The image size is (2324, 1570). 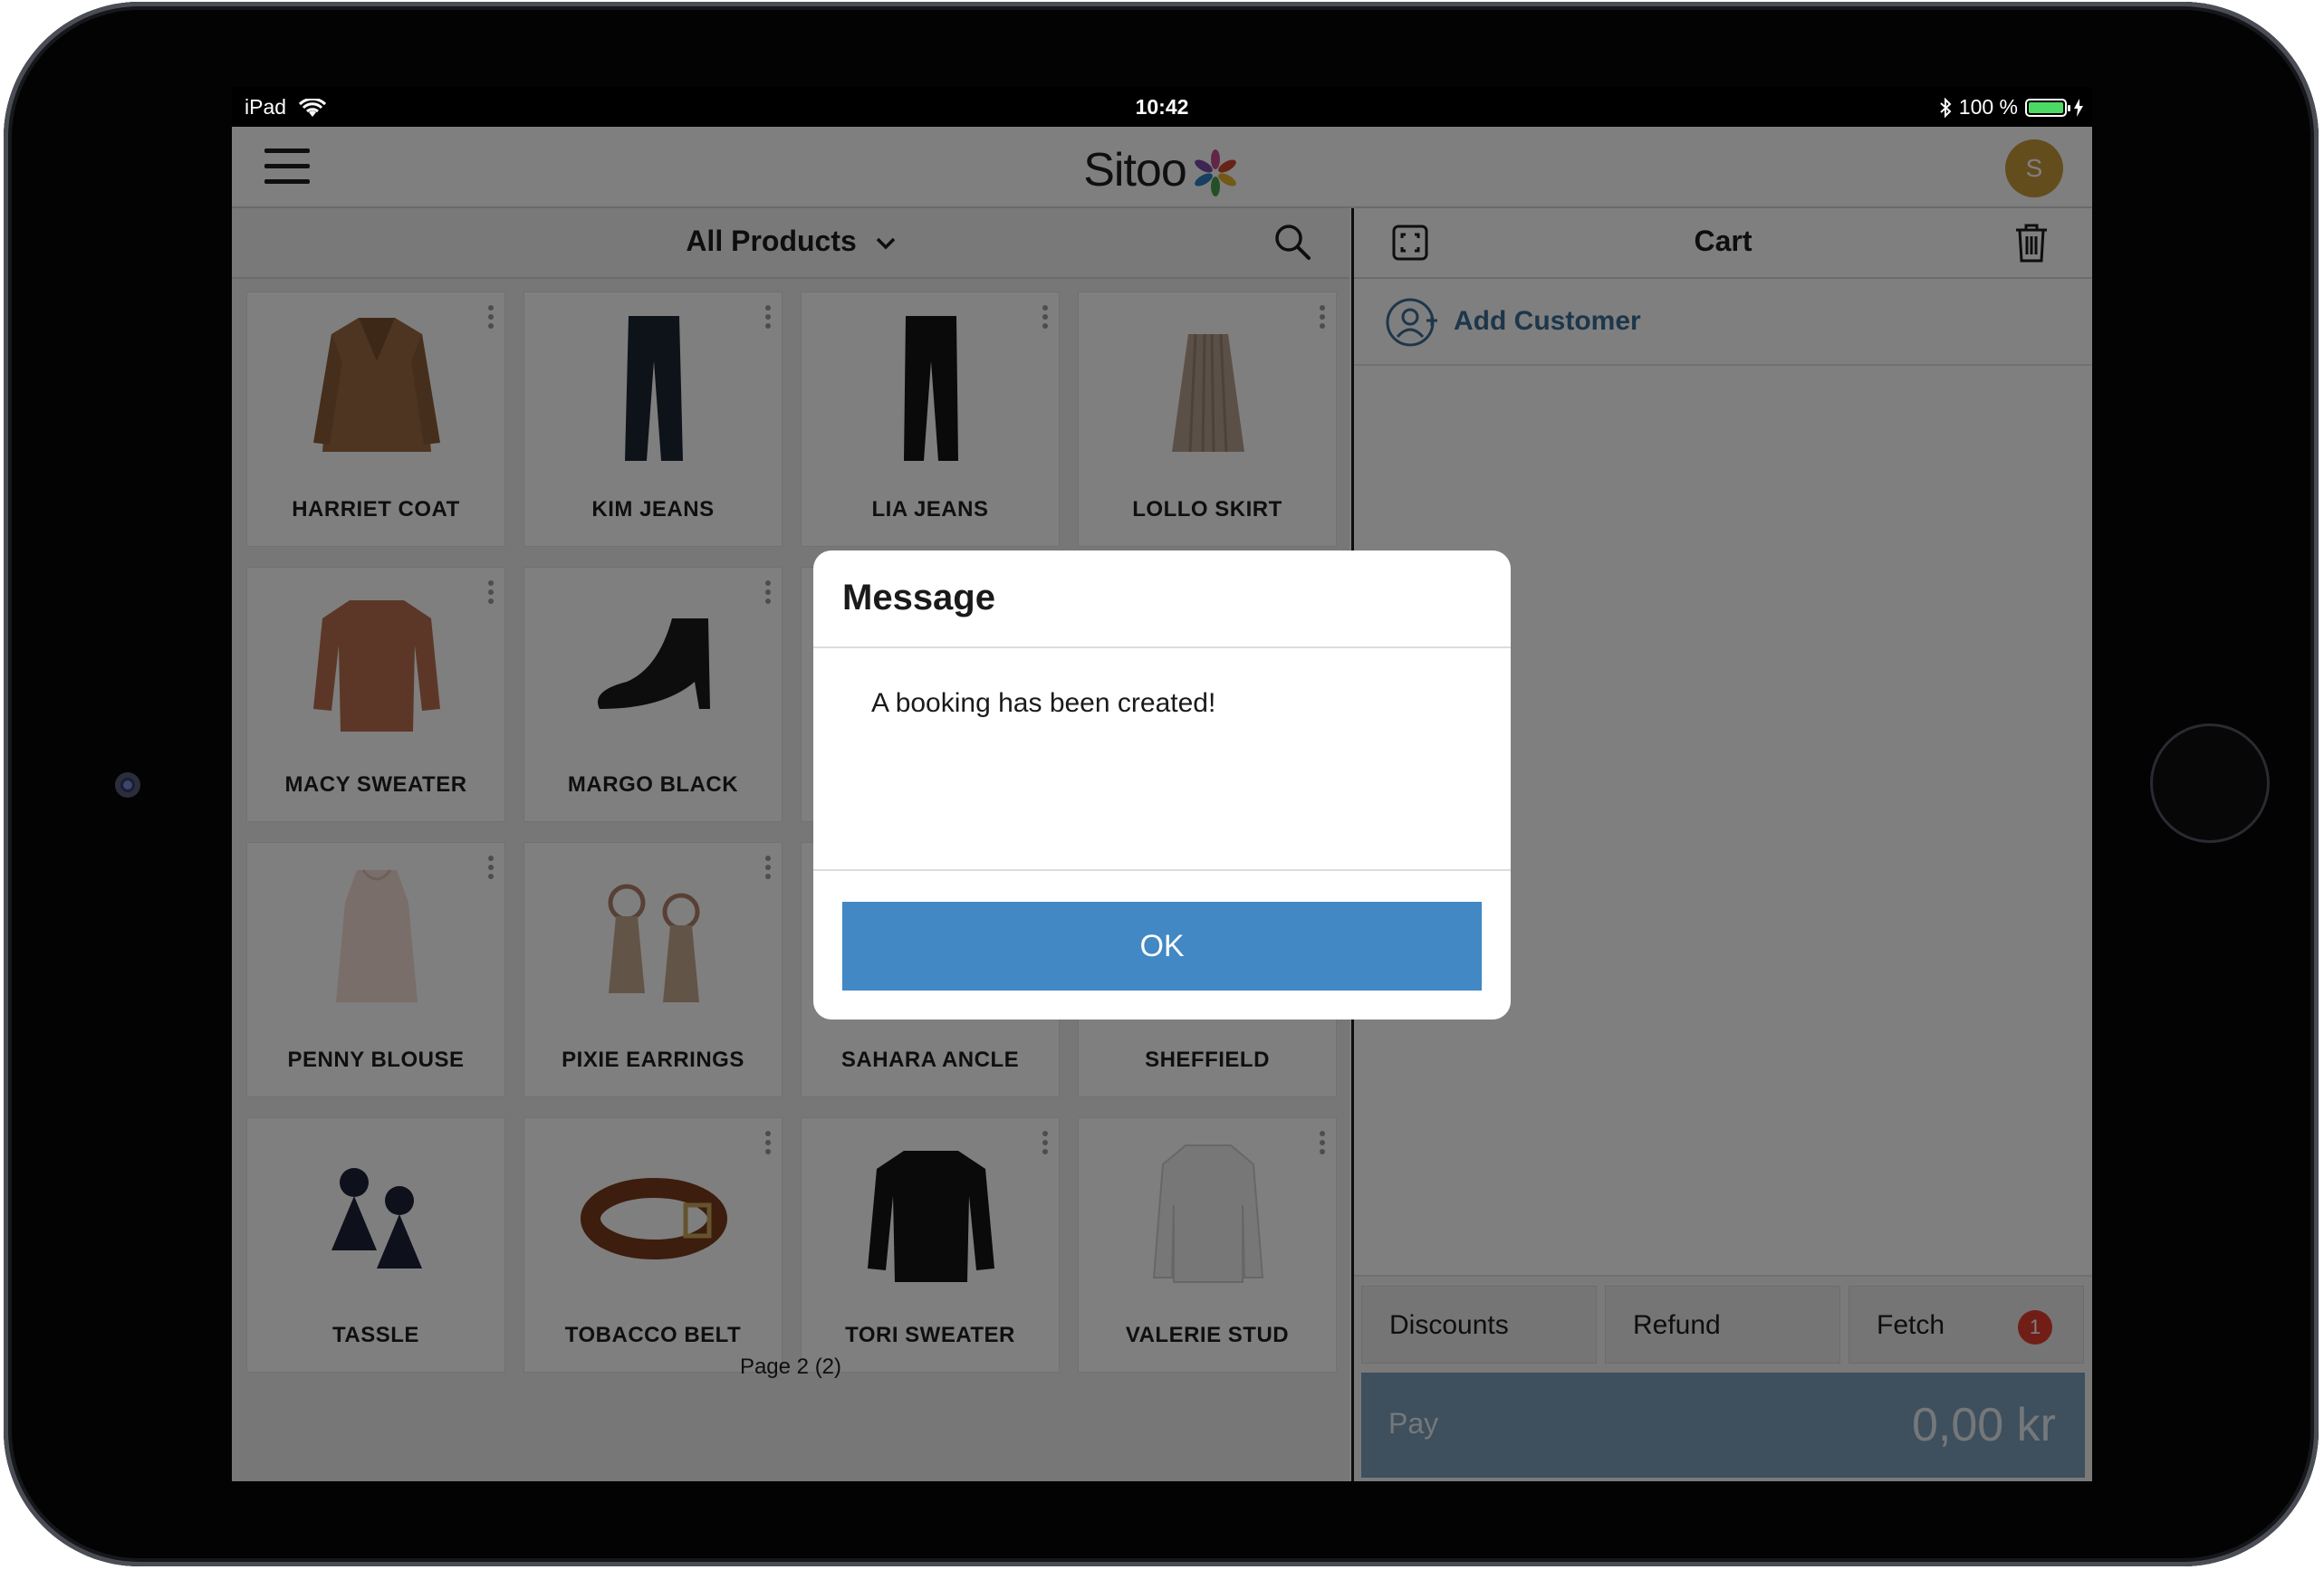 What do you see at coordinates (918, 597) in the screenshot?
I see `dialog-title: Message` at bounding box center [918, 597].